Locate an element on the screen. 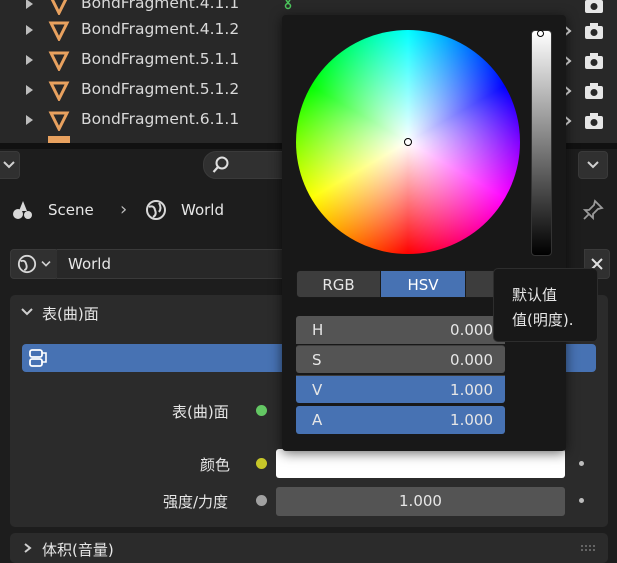  chevron-right-icon is located at coordinates (28, 548).